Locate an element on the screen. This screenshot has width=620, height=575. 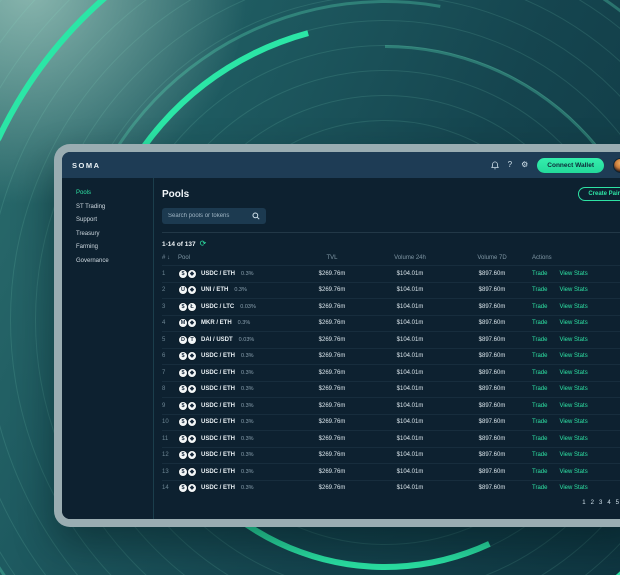
sidebar-item-st-trading: ST Trading is located at coordinates (114, 207).